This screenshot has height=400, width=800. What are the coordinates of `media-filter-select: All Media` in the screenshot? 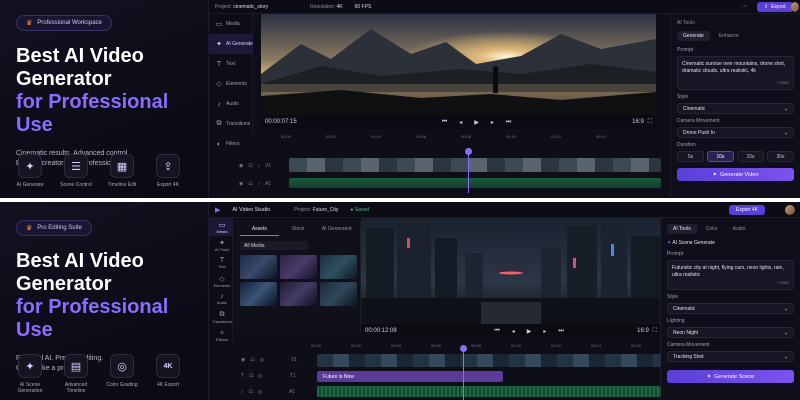 It's located at (274, 245).